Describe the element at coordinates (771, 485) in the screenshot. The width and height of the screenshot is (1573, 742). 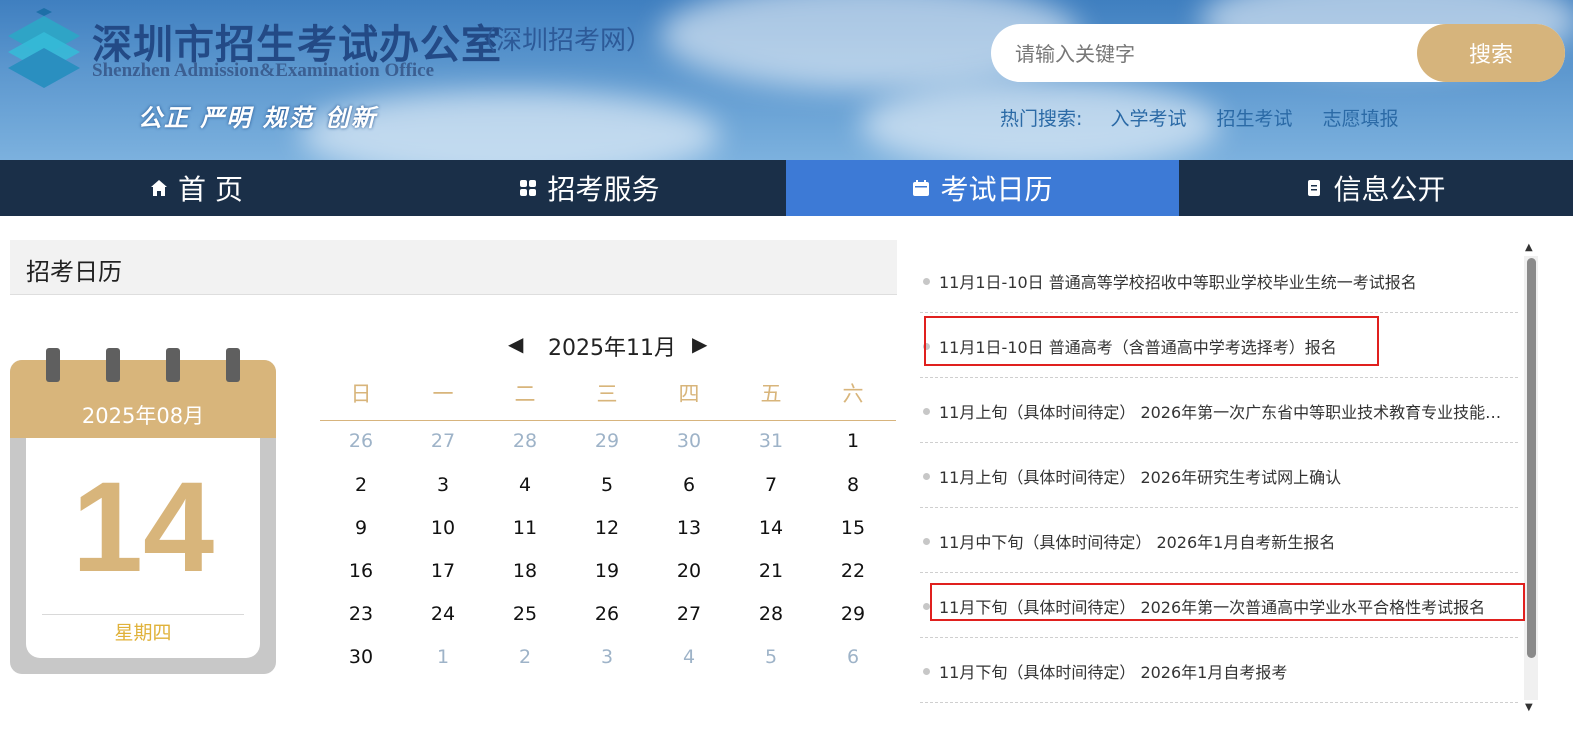
I see `calendar-day: 7` at that location.